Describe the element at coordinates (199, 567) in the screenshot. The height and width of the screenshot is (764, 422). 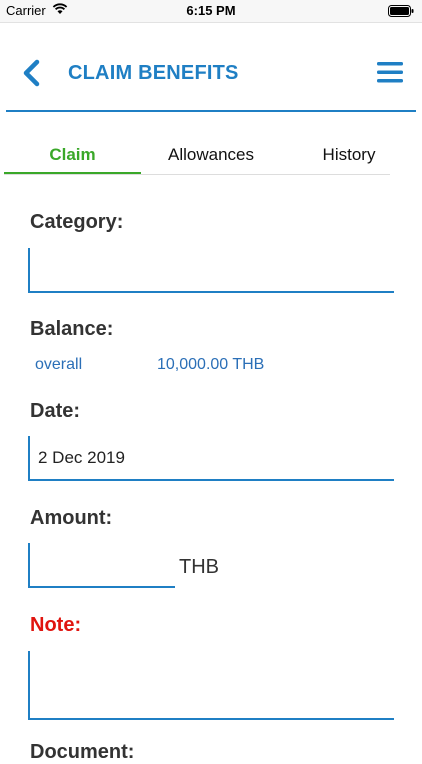
I see `amount-unit: THB` at that location.